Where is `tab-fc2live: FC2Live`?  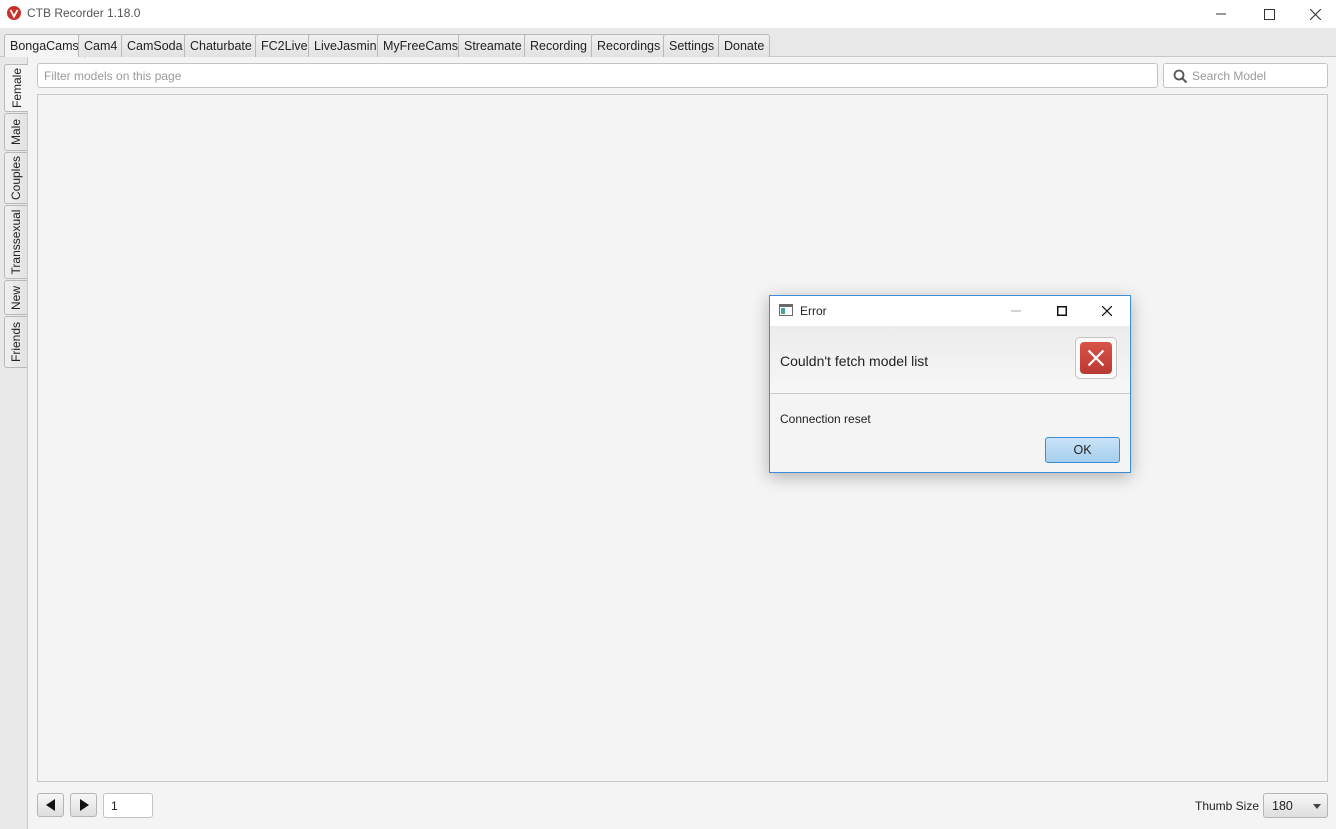
tab-fc2live: FC2Live is located at coordinates (284, 45).